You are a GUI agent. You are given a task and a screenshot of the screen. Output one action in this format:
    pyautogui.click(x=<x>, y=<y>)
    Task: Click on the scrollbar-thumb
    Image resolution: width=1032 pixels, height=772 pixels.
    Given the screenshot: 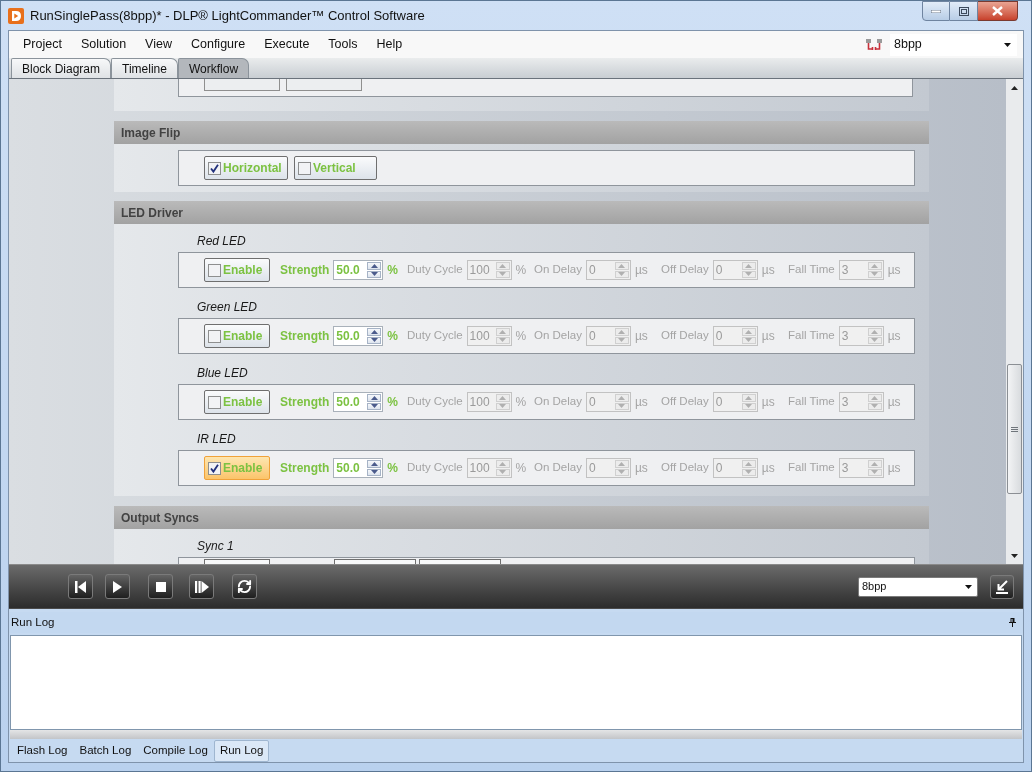 What is the action you would take?
    pyautogui.click(x=1014, y=429)
    